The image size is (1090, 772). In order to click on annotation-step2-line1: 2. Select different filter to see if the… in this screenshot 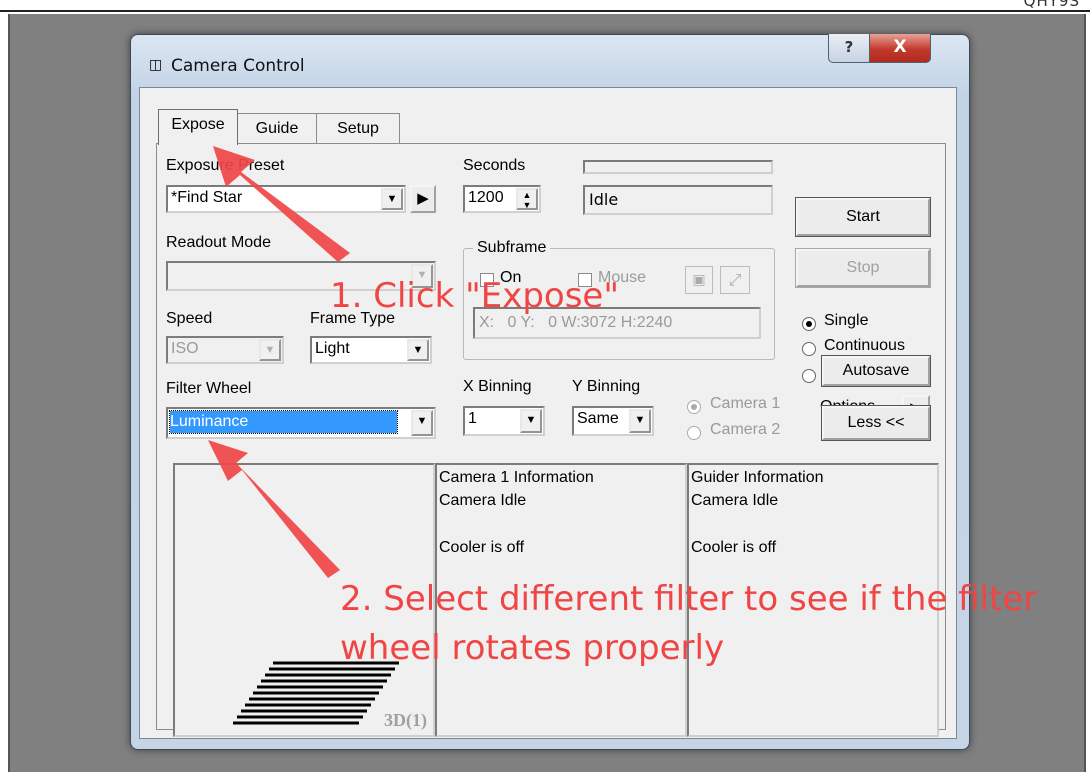, I will do `click(689, 599)`.